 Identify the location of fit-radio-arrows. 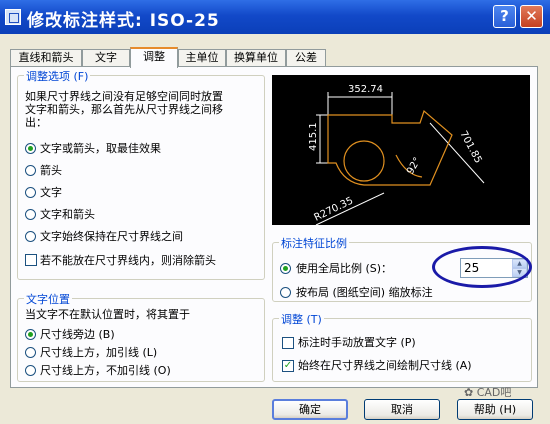
(30, 170).